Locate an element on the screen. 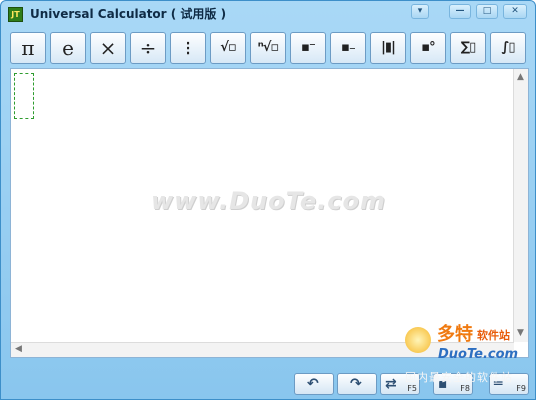  degree-icon: ▪° is located at coordinates (428, 47).